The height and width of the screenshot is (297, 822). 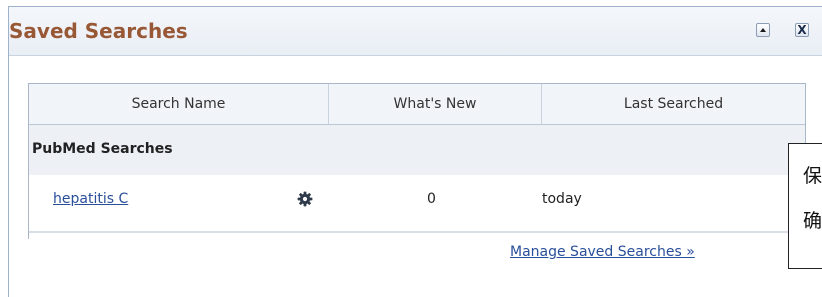 What do you see at coordinates (812, 176) in the screenshot?
I see `overlay-note-line: 保` at bounding box center [812, 176].